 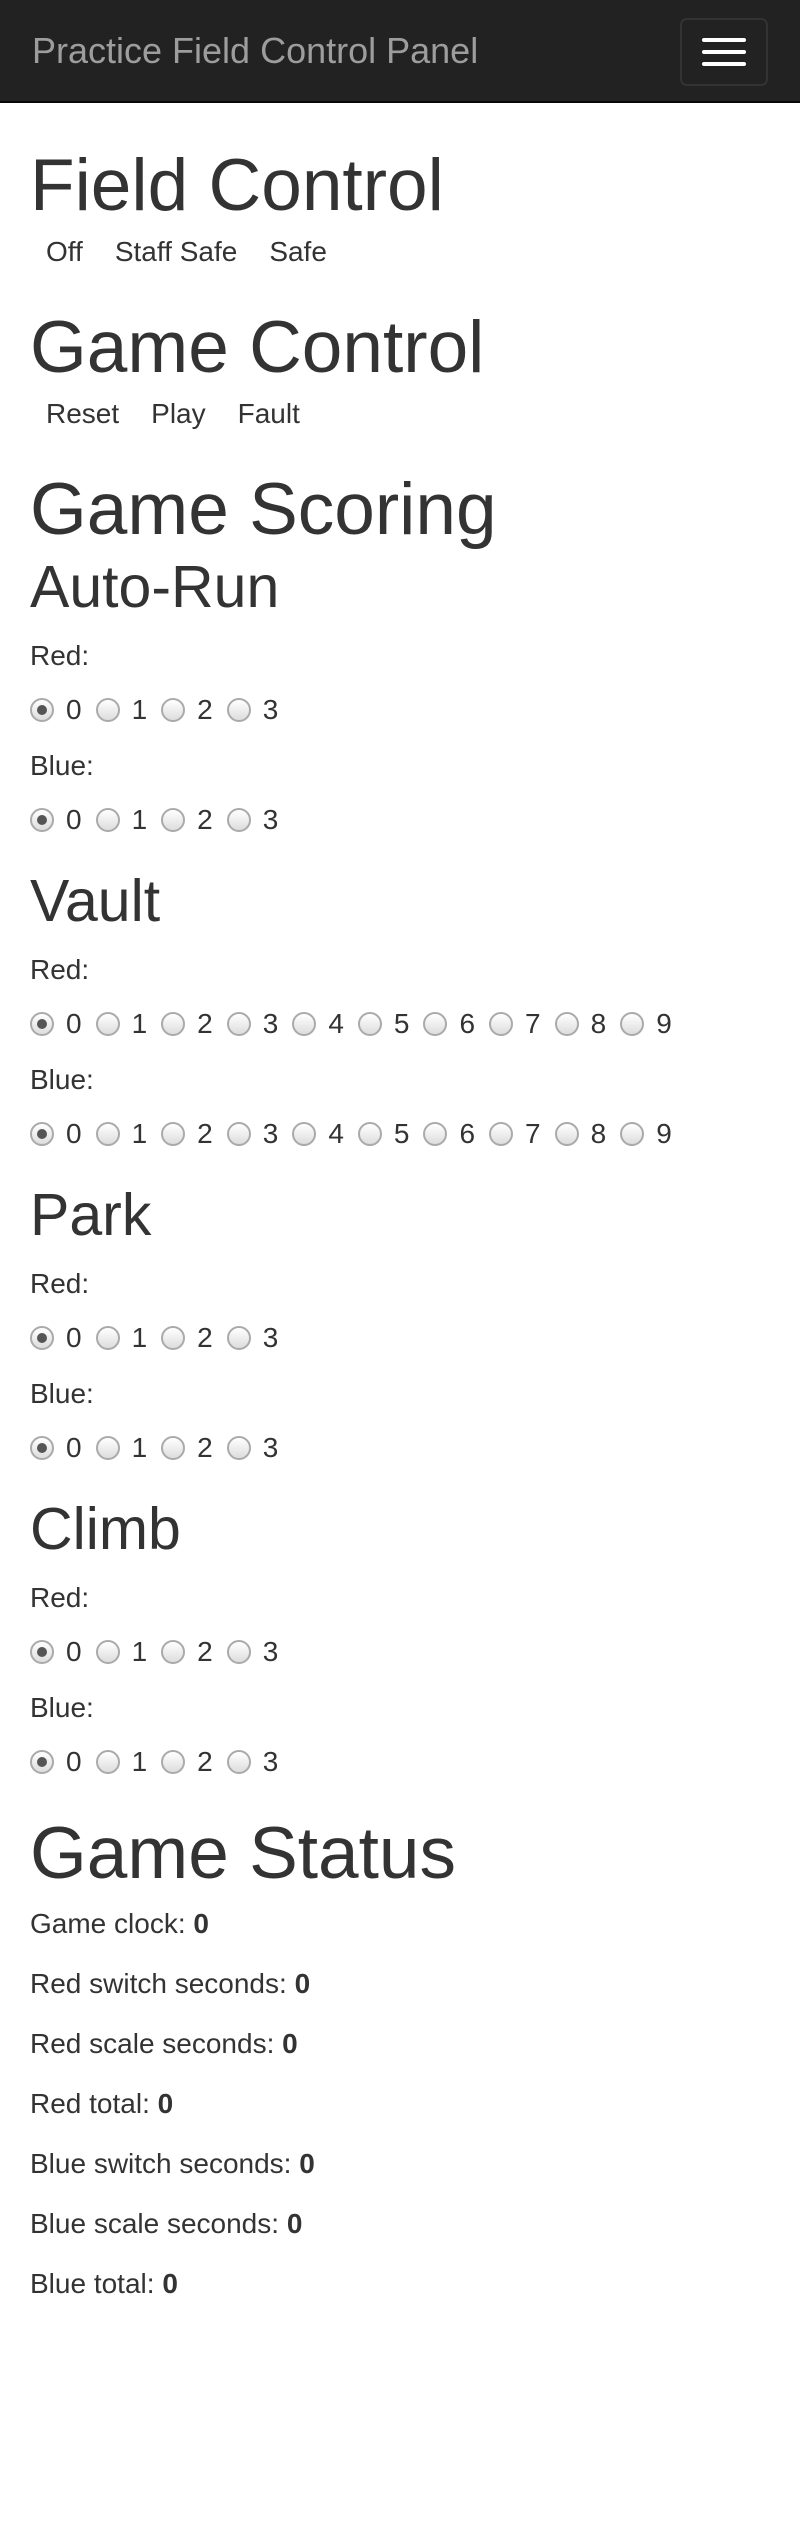 What do you see at coordinates (70, 252) in the screenshot?
I see `field-off-button: Off` at bounding box center [70, 252].